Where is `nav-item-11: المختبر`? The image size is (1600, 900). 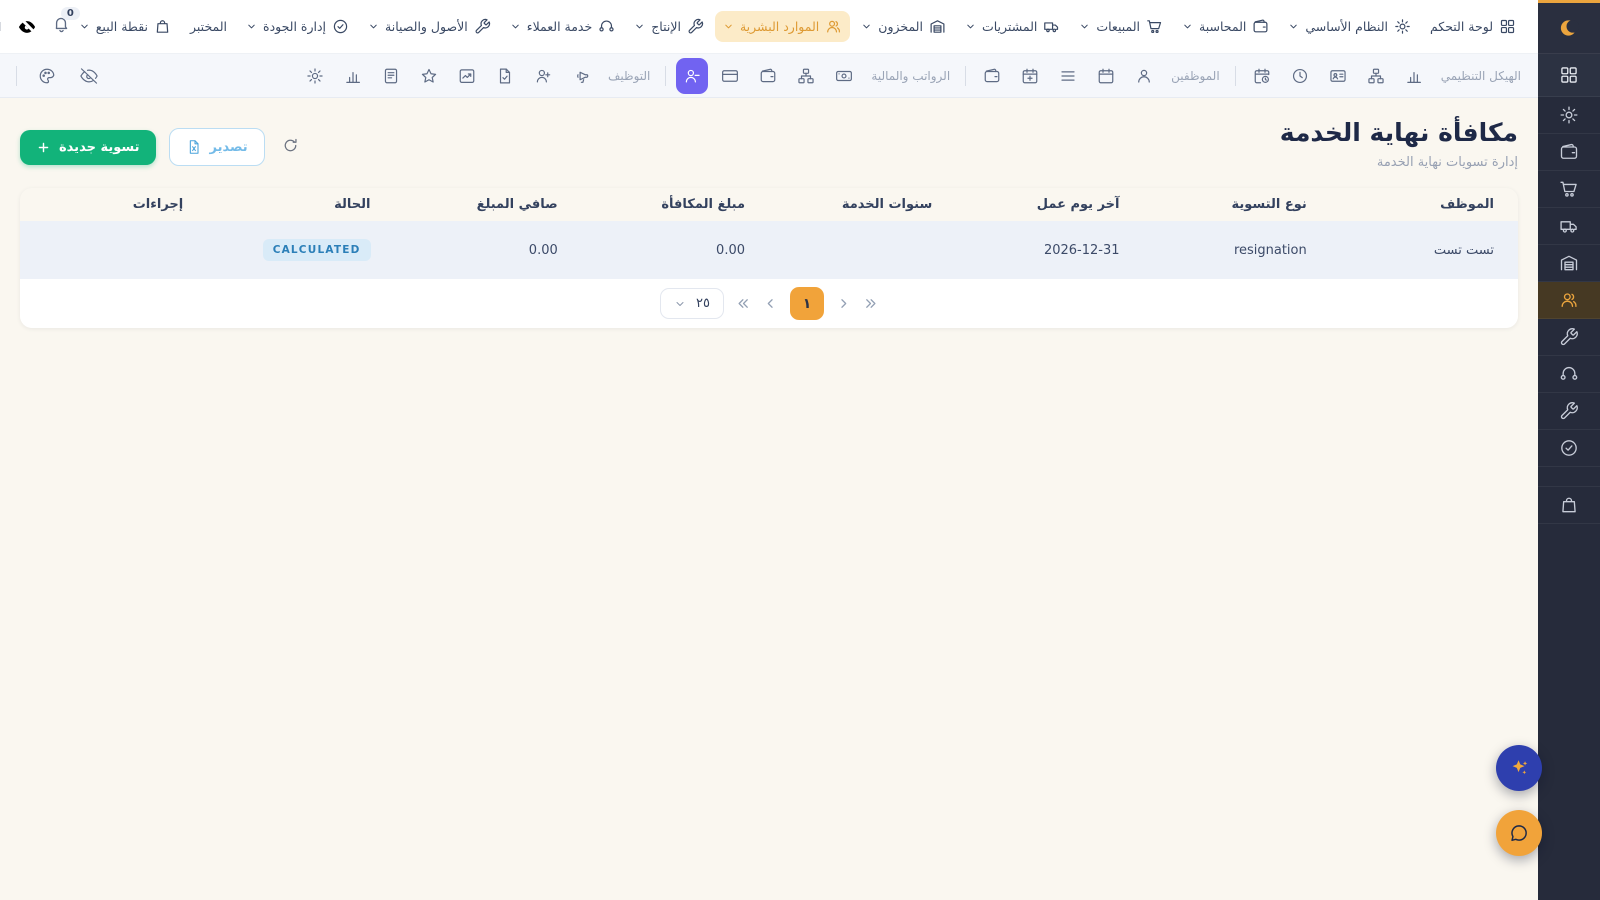 nav-item-11: المختبر is located at coordinates (208, 26).